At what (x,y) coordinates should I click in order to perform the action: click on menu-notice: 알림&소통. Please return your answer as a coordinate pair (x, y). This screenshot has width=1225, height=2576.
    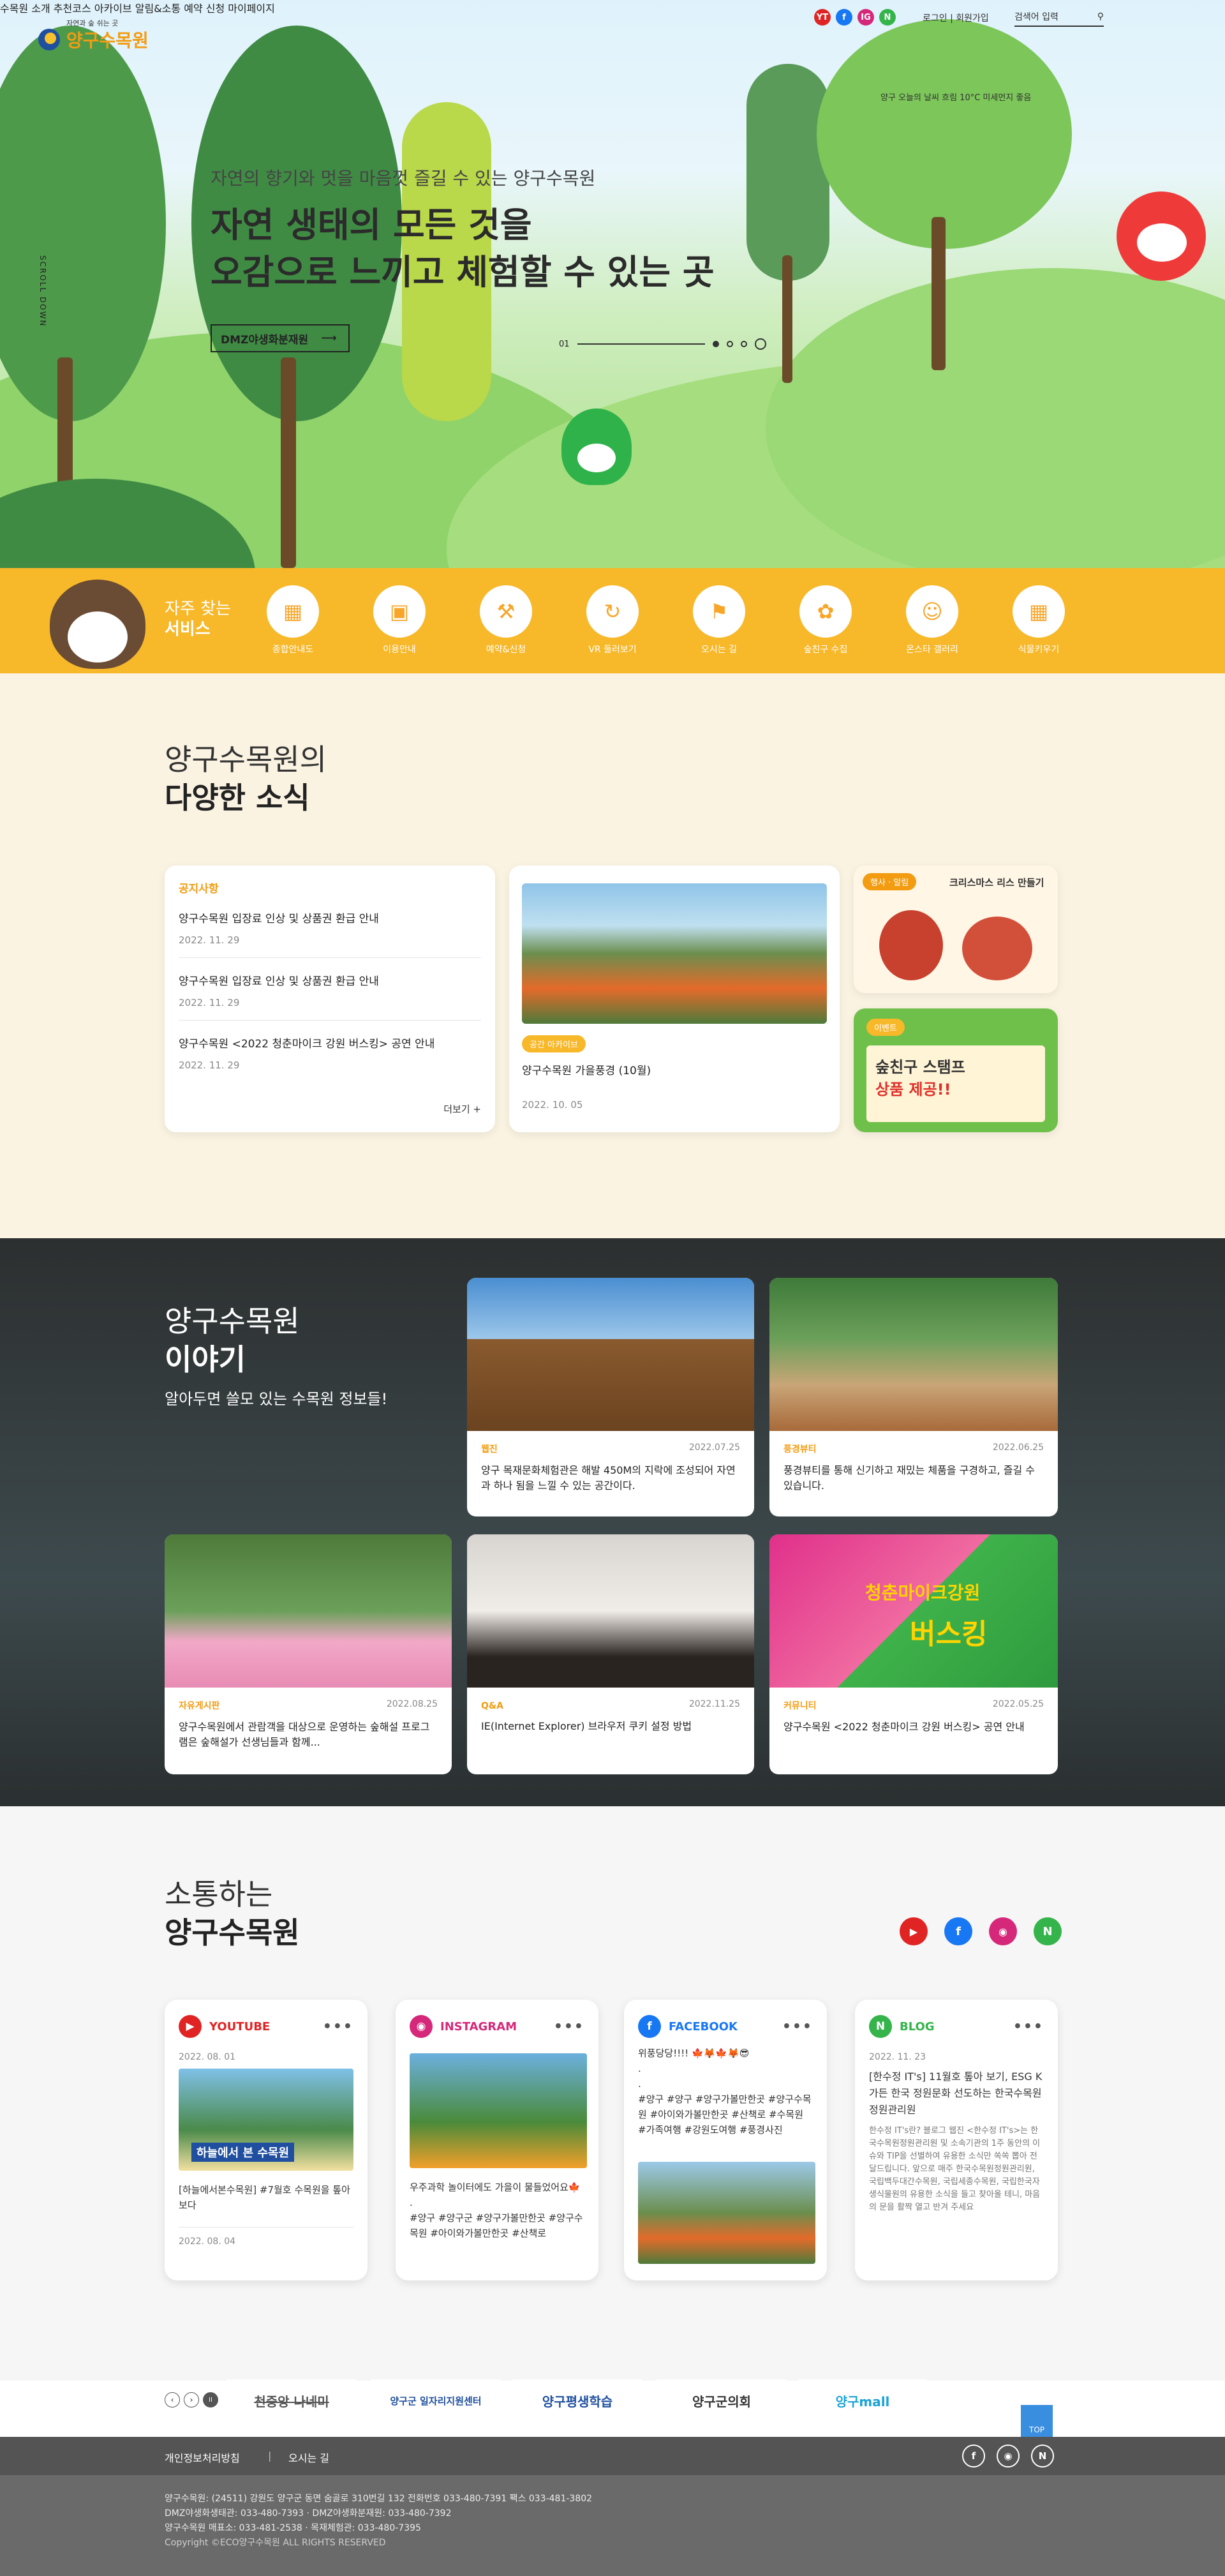
    Looking at the image, I should click on (158, 9).